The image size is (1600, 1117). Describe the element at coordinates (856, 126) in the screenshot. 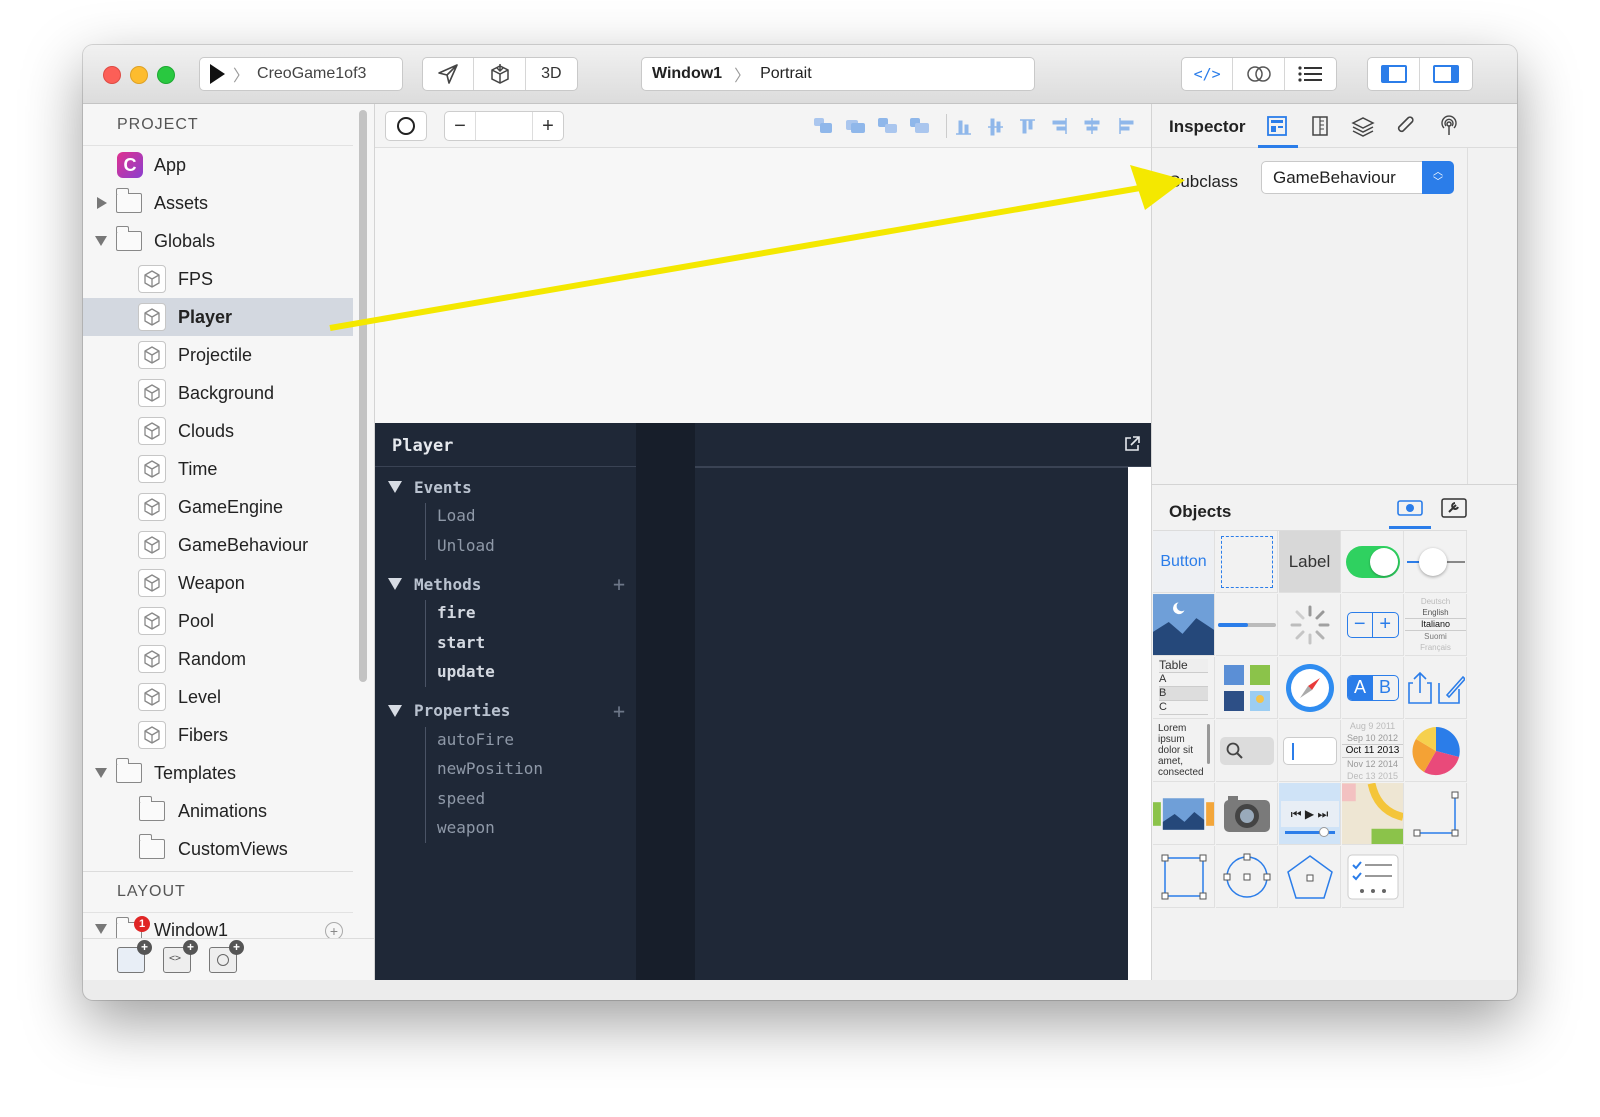

I see `bring-to-front-icon` at that location.